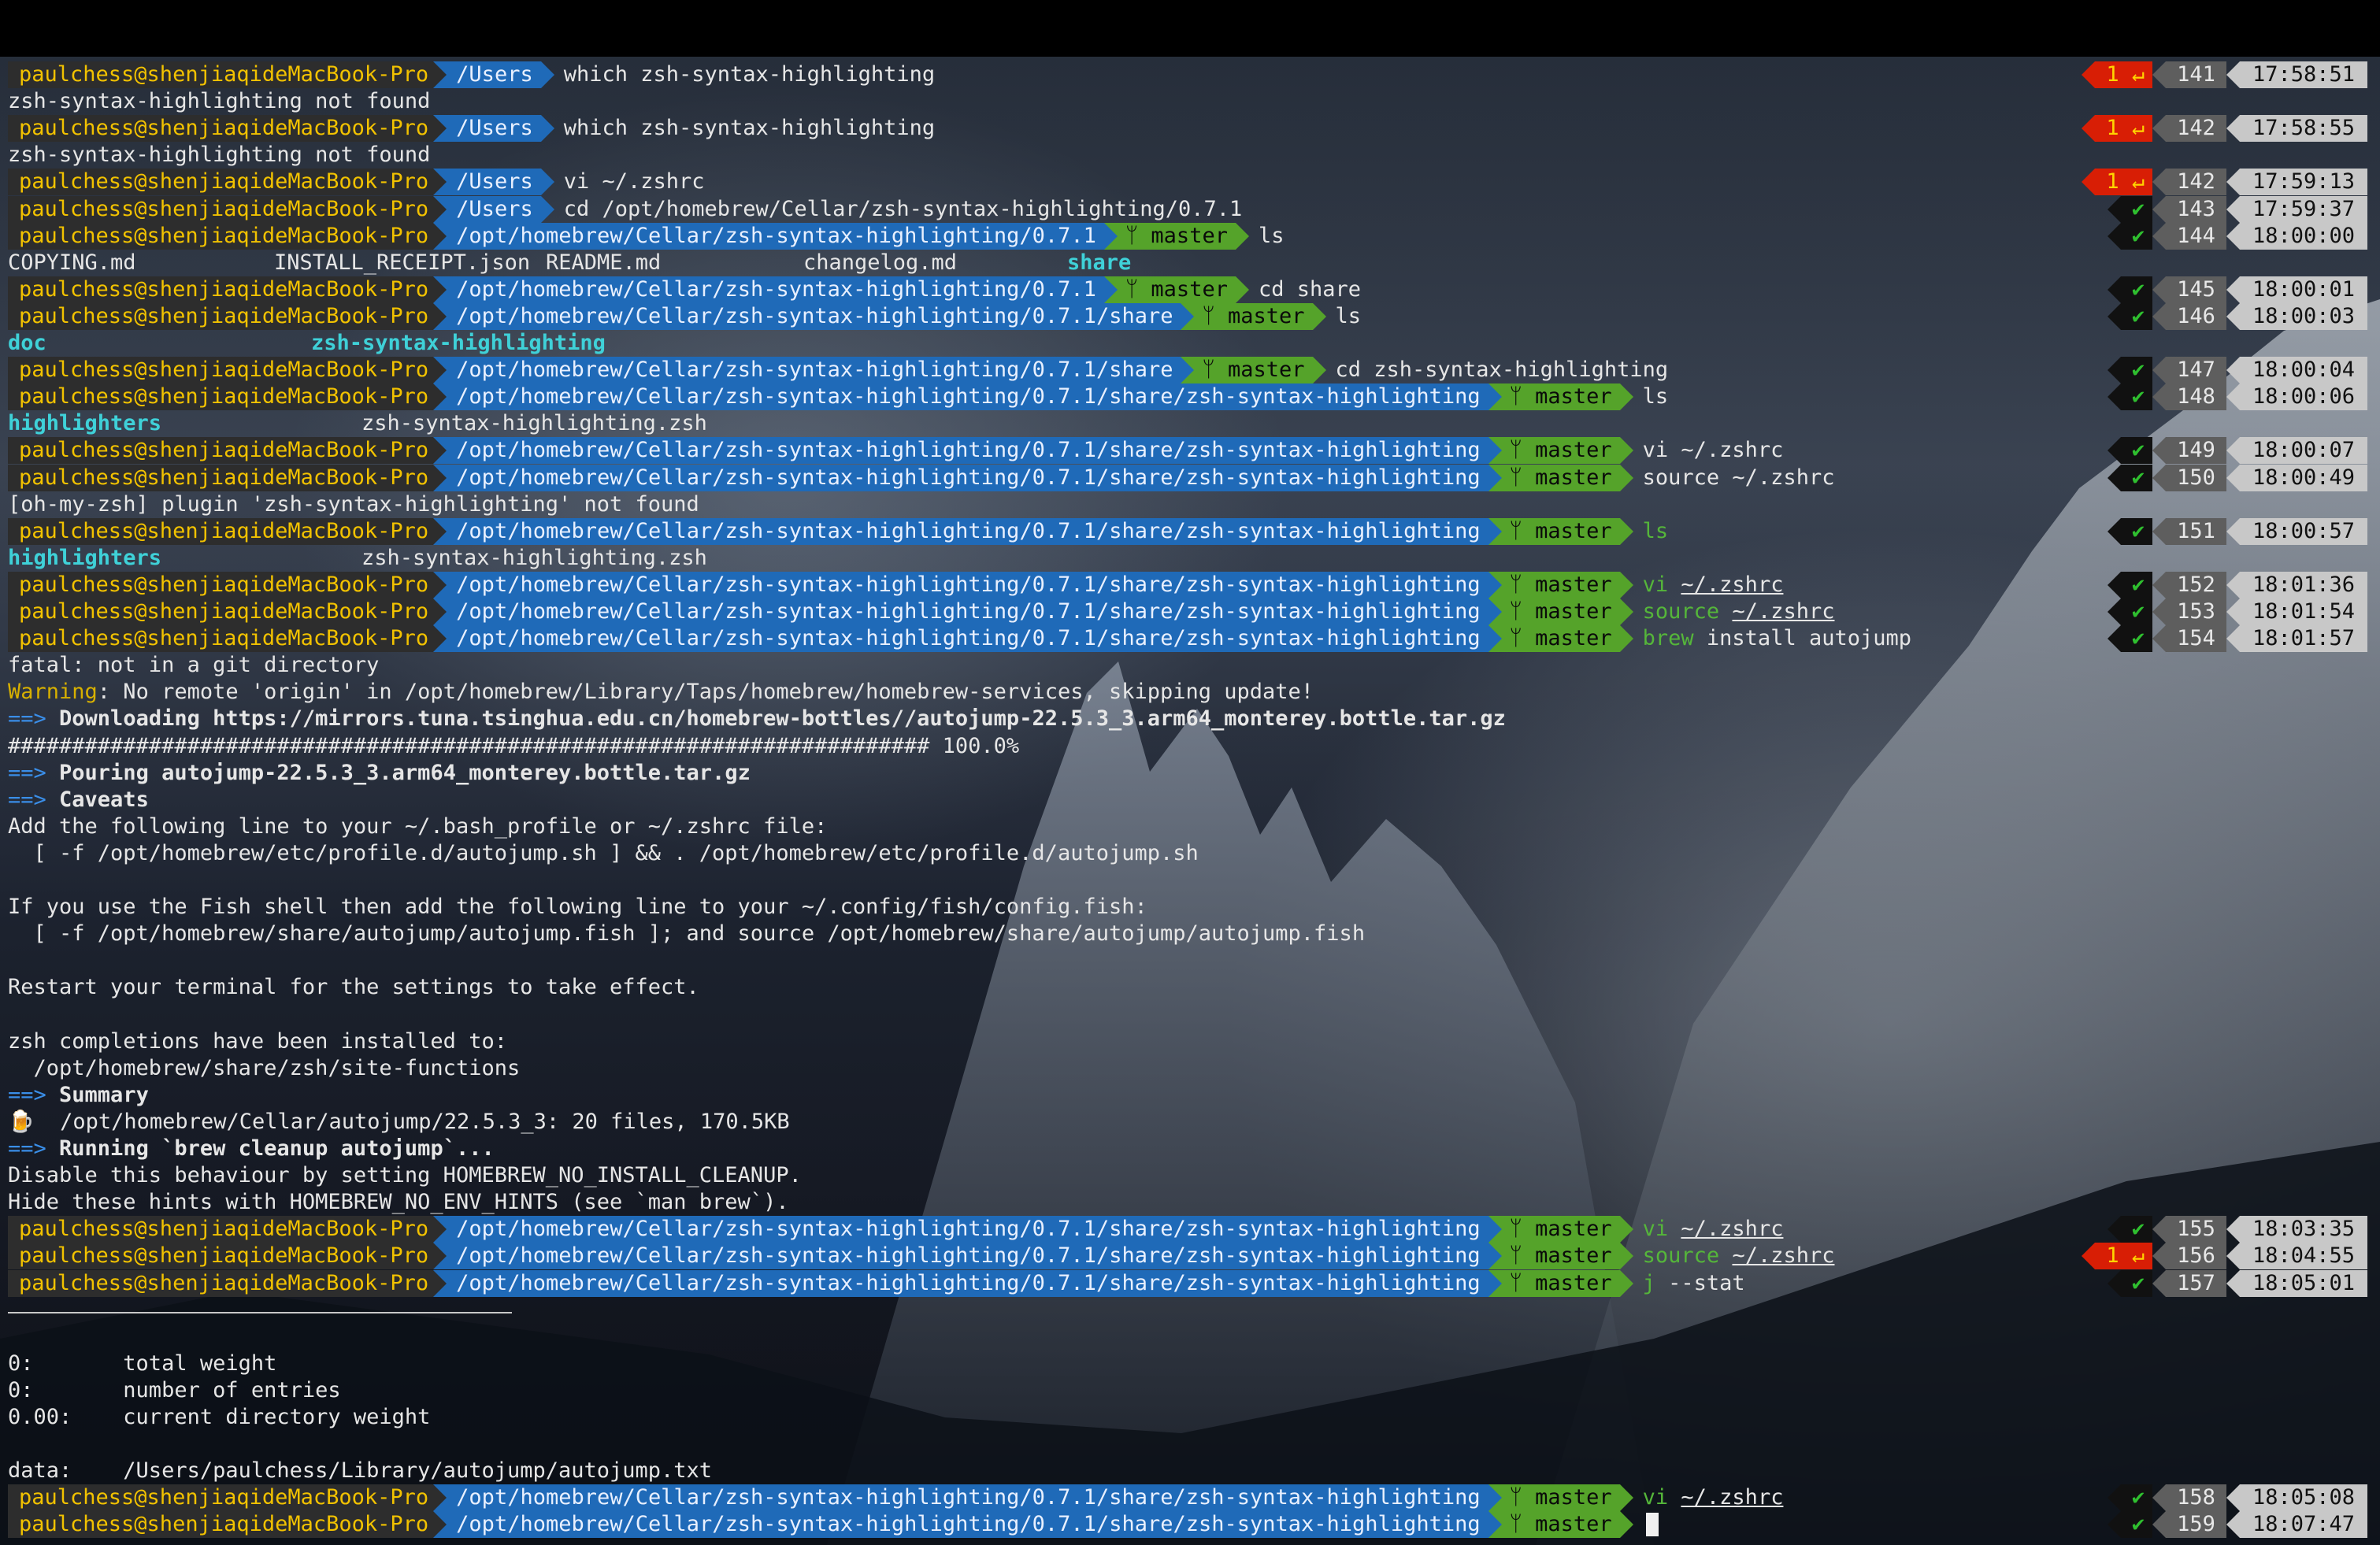  Describe the element at coordinates (1305, 289) in the screenshot. I see `command-text: cd share` at that location.